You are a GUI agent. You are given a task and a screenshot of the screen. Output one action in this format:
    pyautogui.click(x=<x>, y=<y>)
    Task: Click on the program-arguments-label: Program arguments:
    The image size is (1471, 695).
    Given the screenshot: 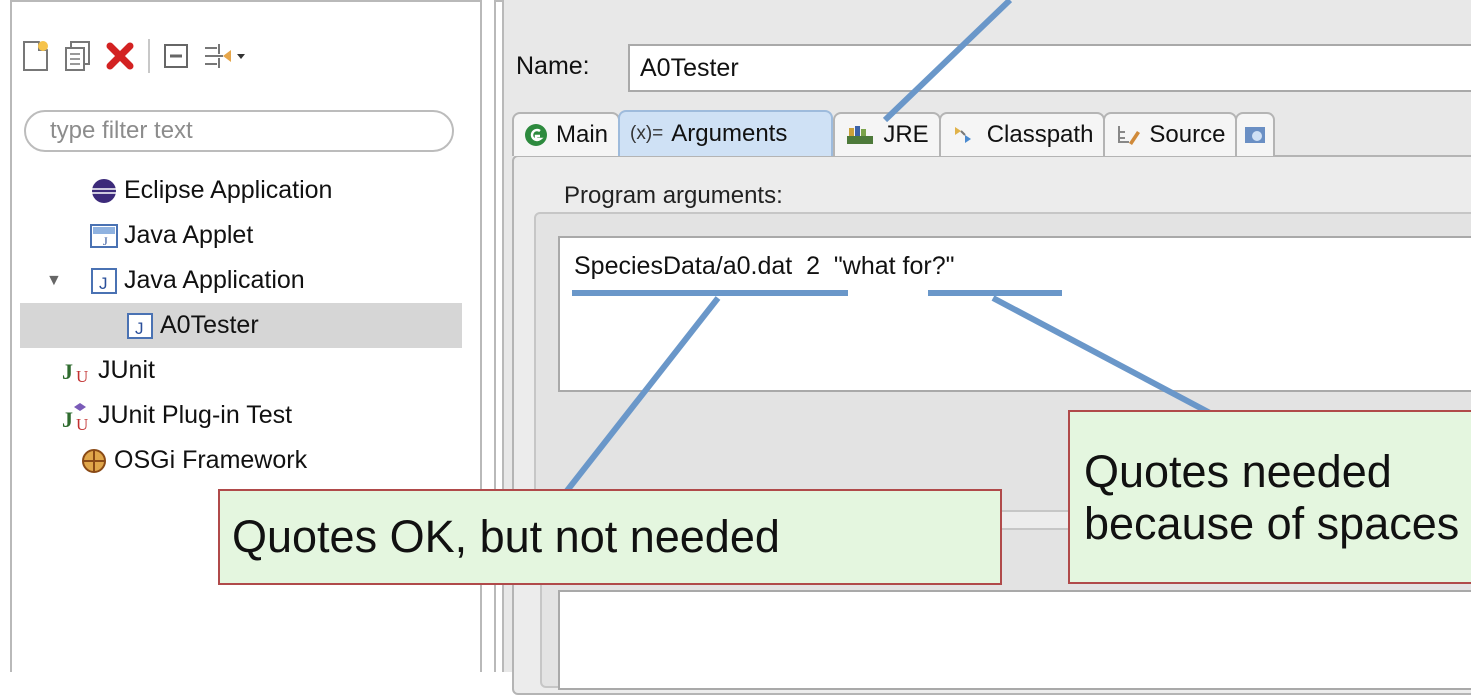 What is the action you would take?
    pyautogui.click(x=673, y=195)
    